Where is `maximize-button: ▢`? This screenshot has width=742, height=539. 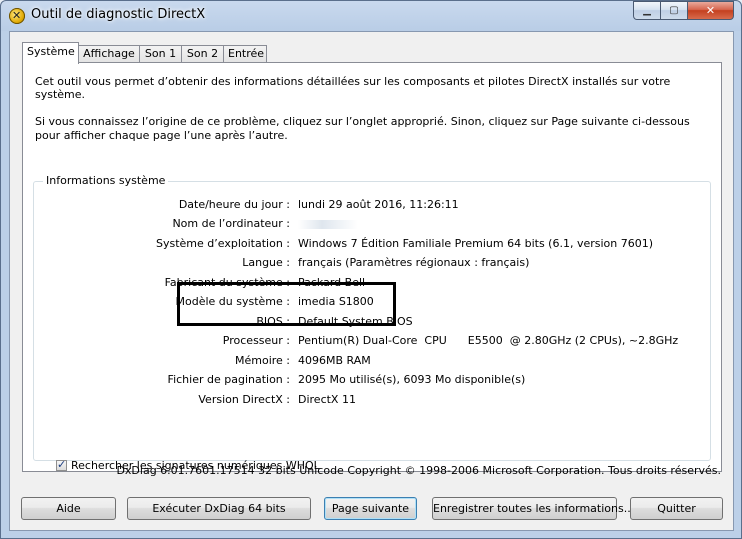
maximize-button: ▢ is located at coordinates (674, 10).